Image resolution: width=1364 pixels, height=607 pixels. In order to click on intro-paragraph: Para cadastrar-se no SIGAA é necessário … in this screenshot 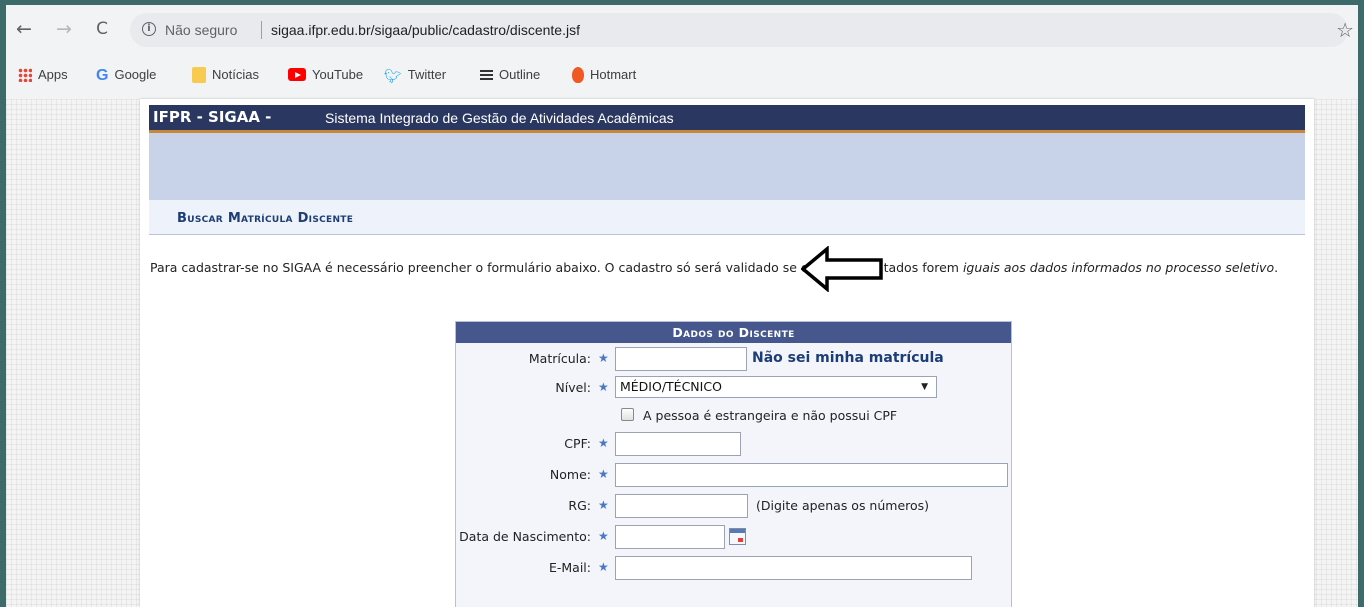, I will do `click(725, 268)`.